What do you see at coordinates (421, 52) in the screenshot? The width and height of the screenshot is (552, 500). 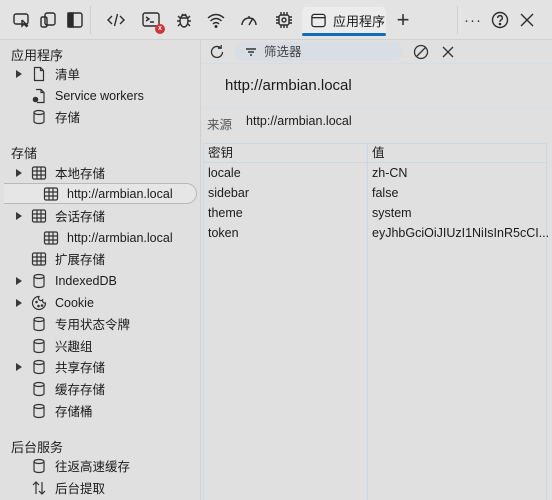 I see `clear-all-icon` at bounding box center [421, 52].